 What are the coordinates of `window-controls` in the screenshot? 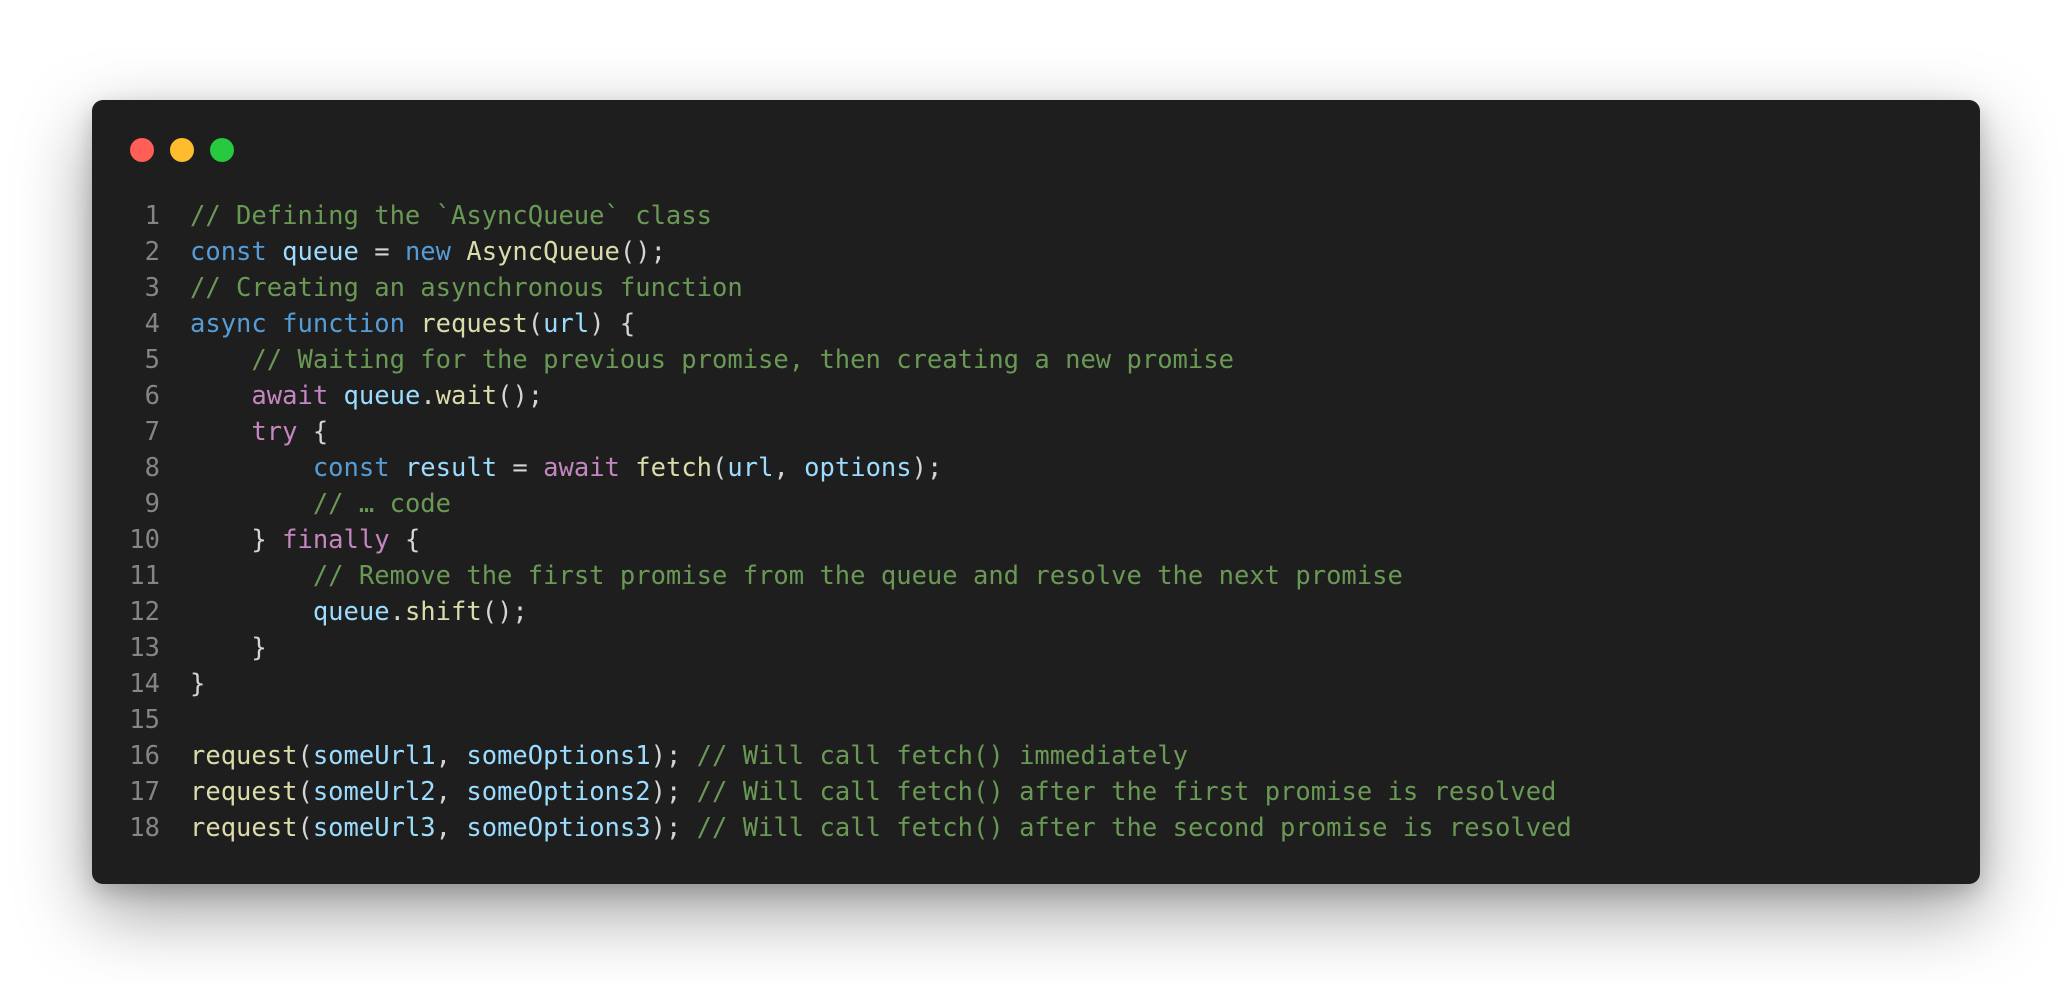 It's located at (182, 150).